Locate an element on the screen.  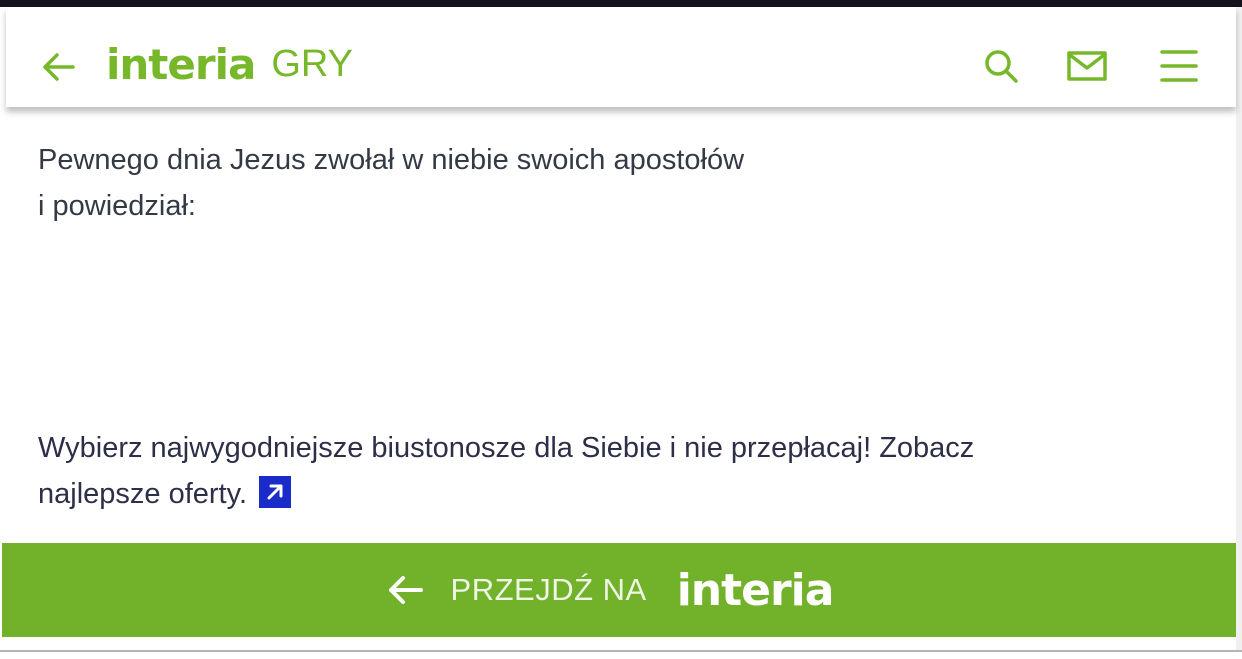
footer-label: PRZEJDŹ NA is located at coordinates (548, 589).